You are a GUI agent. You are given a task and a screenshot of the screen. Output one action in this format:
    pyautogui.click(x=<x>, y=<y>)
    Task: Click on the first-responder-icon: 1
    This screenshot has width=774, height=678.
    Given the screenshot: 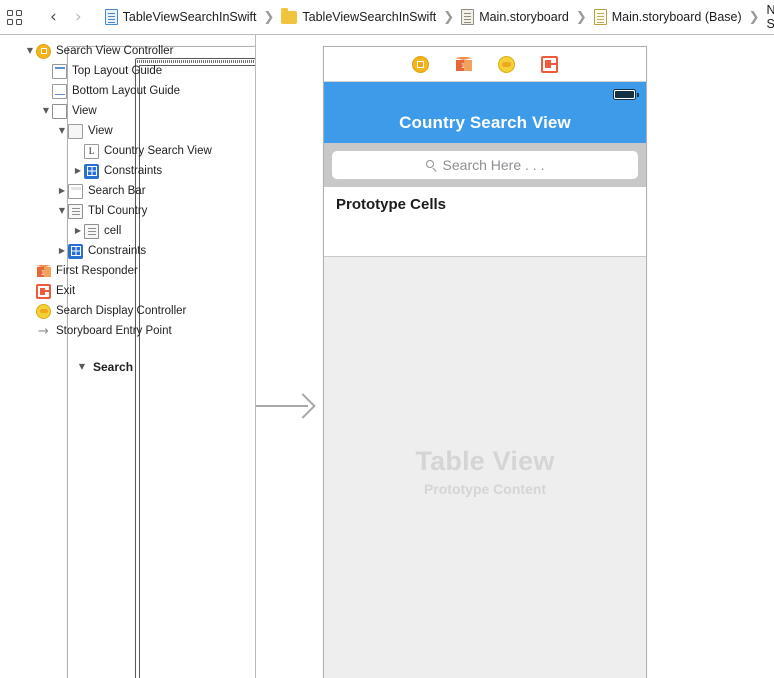 What is the action you would take?
    pyautogui.click(x=43, y=271)
    